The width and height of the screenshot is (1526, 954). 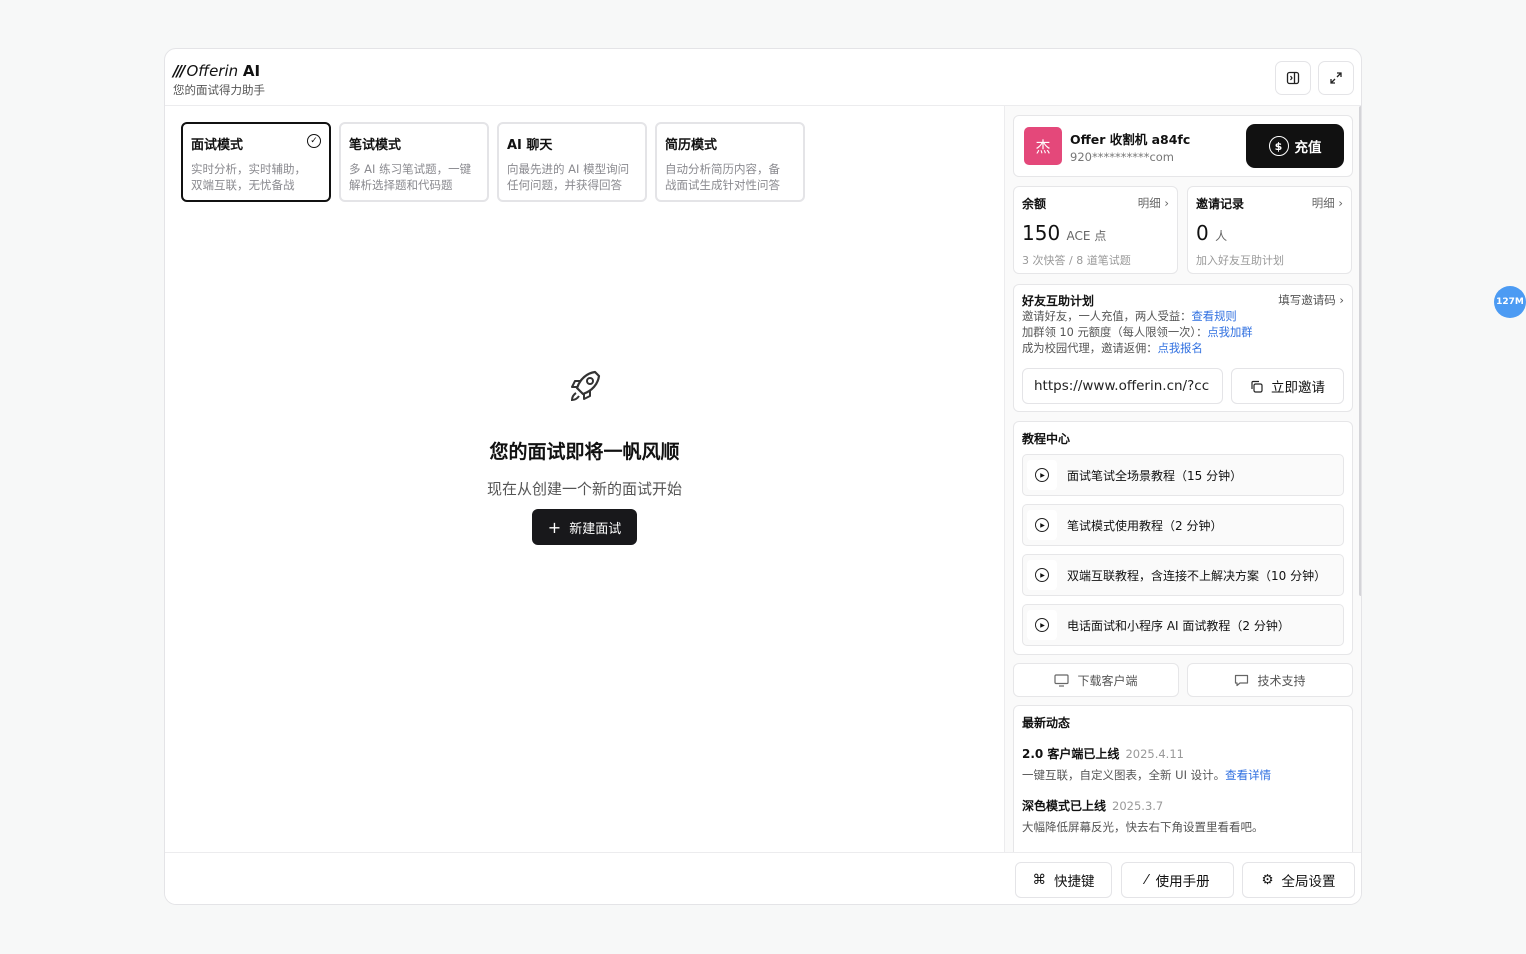 I want to click on invite-now-button: 立即邀请, so click(x=1287, y=386).